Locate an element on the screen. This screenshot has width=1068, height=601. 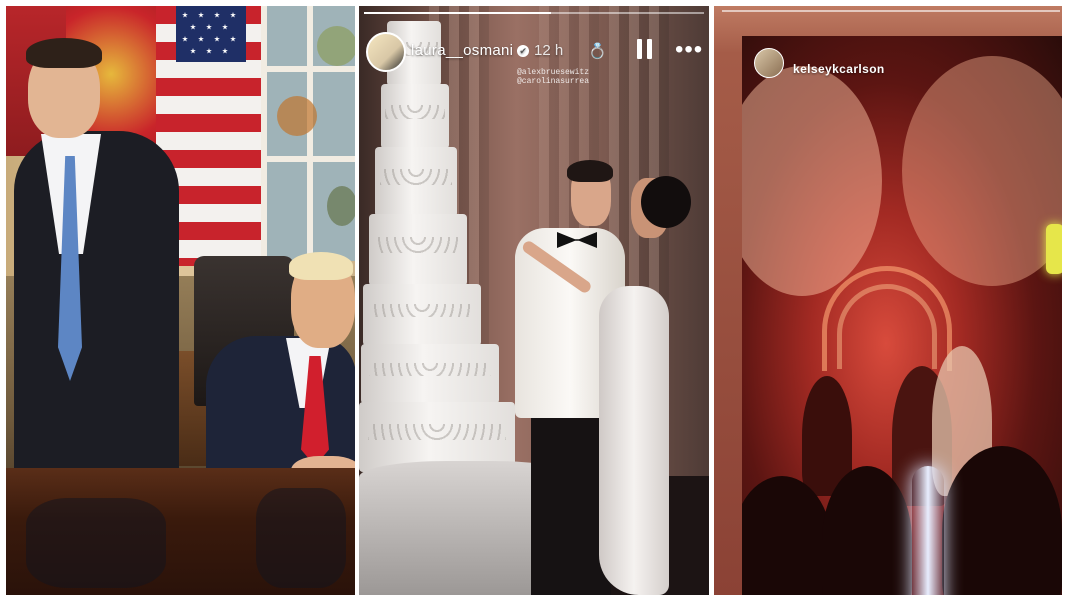
resolute-desk is located at coordinates (180, 531).